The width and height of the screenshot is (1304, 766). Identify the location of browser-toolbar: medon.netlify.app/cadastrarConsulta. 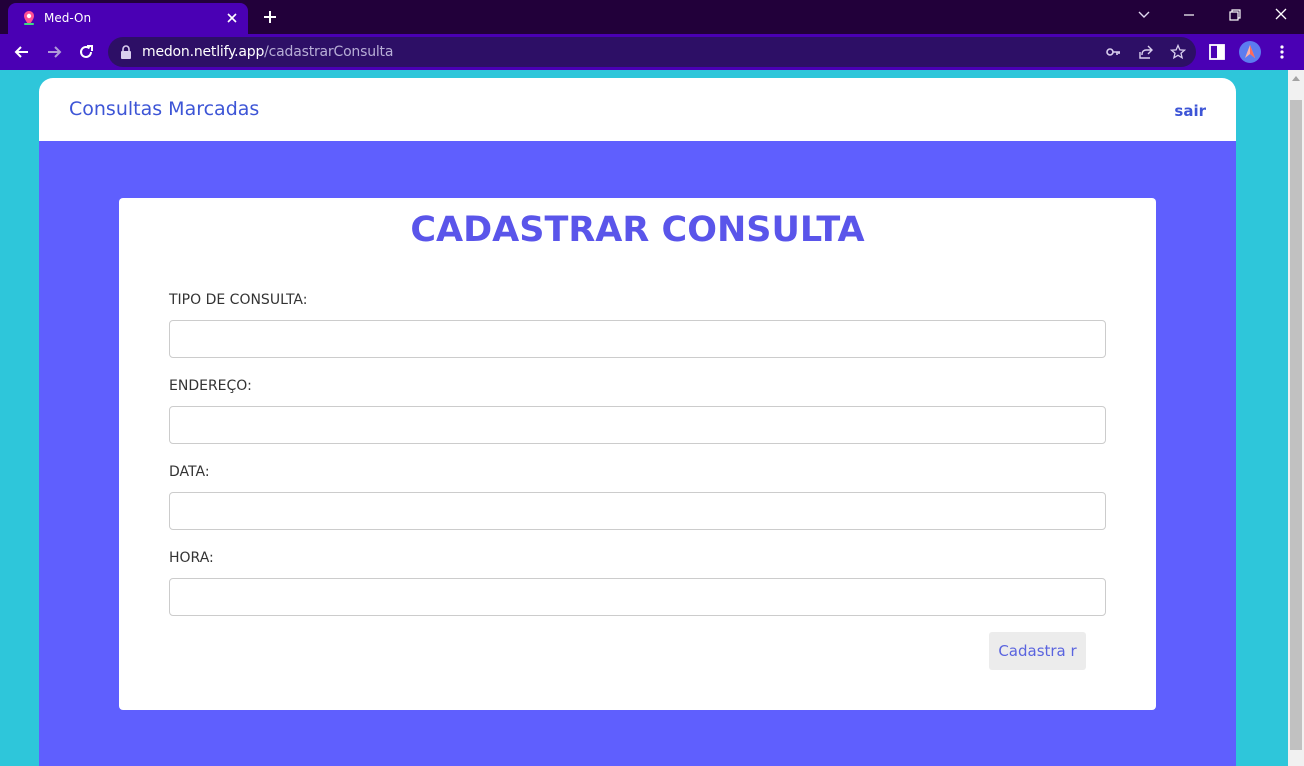
(652, 52).